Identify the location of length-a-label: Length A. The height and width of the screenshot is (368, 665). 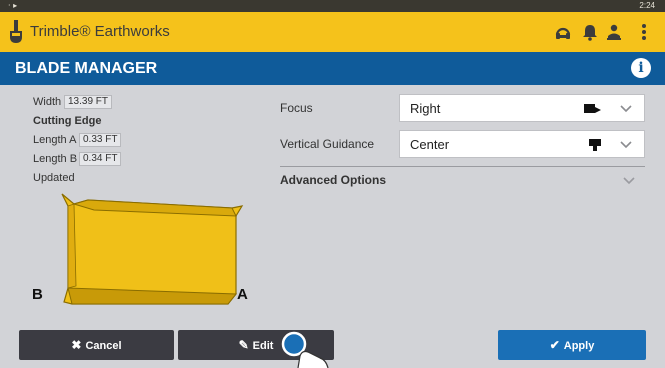
(55, 140).